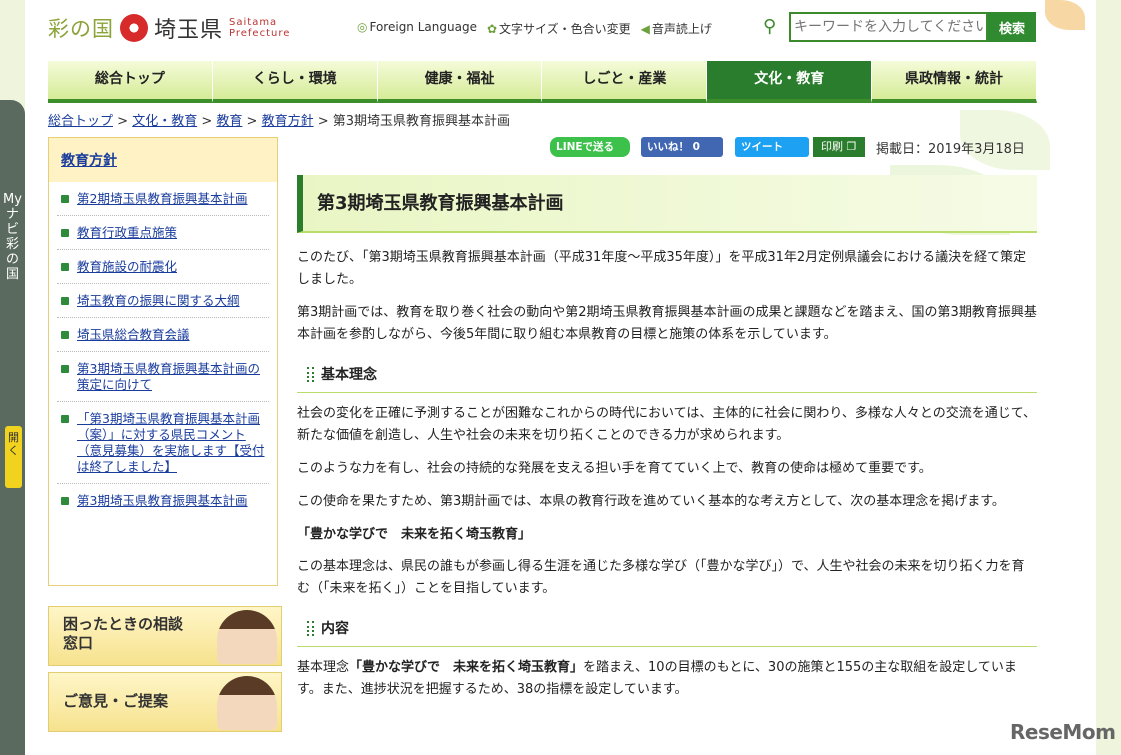 The height and width of the screenshot is (755, 1121). Describe the element at coordinates (667, 630) in the screenshot. I see `section-heading-content: 内容` at that location.